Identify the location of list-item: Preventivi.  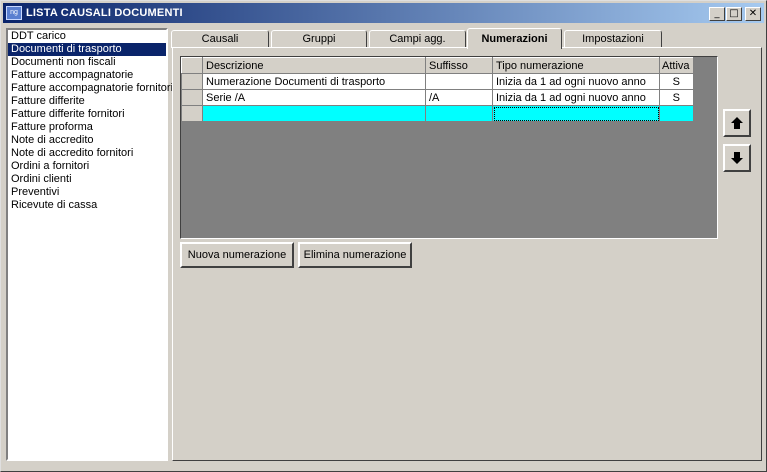
(87, 192).